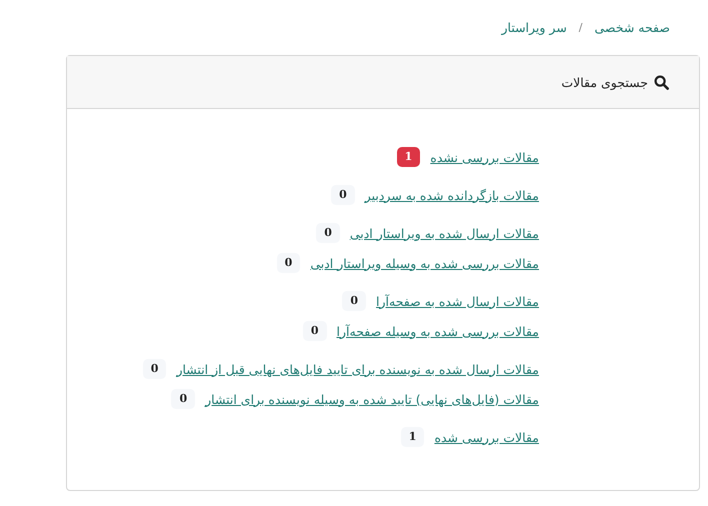  Describe the element at coordinates (451, 195) in the screenshot. I see `article-category-link: مقالات بازگردانده شده به سردبیر` at that location.